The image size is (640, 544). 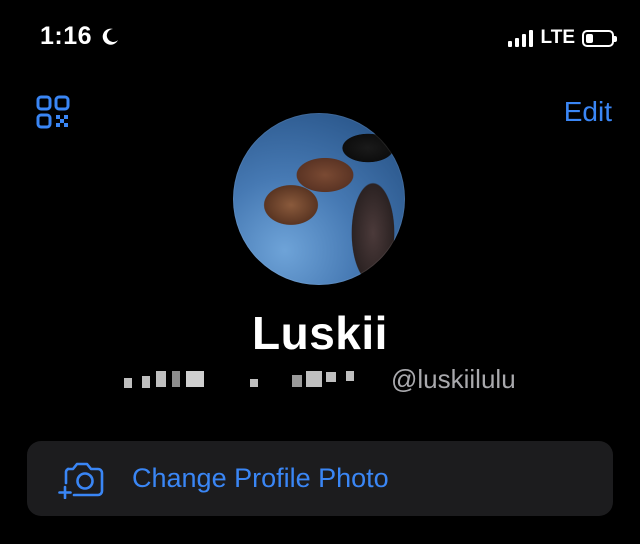 What do you see at coordinates (588, 112) in the screenshot?
I see `edit-button: Edit` at bounding box center [588, 112].